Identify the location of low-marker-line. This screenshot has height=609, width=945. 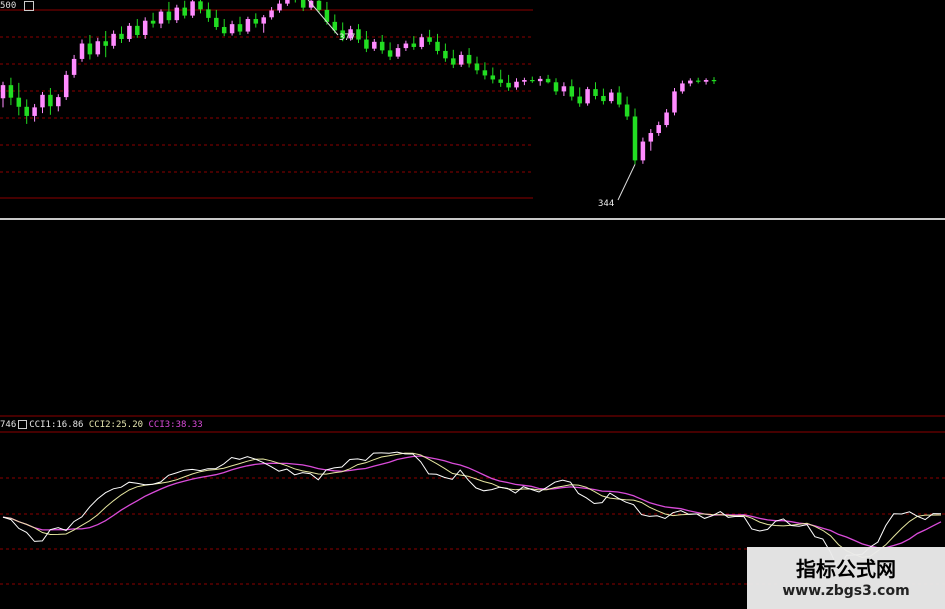
(626, 182).